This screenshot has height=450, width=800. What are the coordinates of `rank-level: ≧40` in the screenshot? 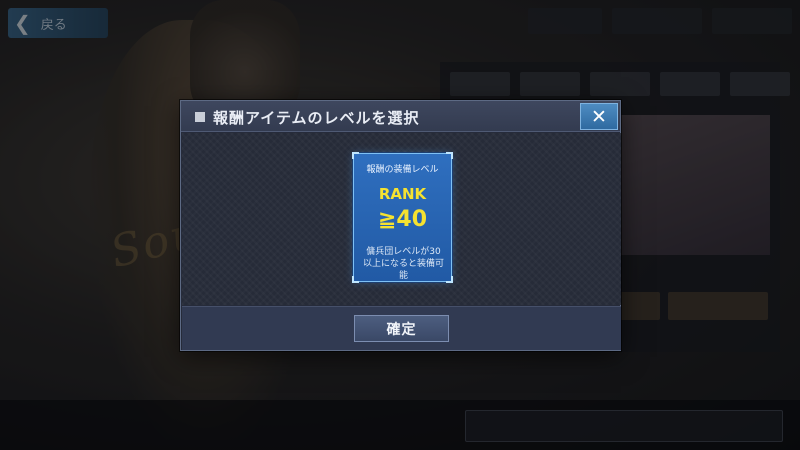 It's located at (402, 219).